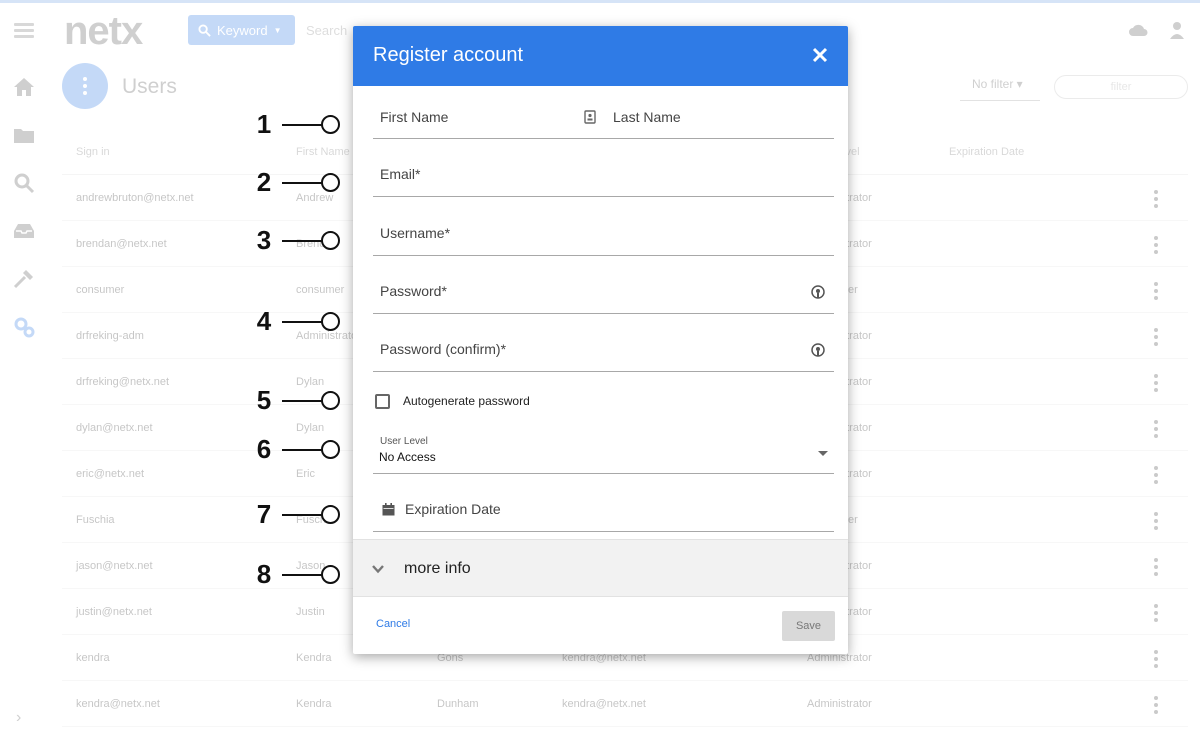 The image size is (1200, 739). What do you see at coordinates (264, 400) in the screenshot?
I see `callout-number: 5` at bounding box center [264, 400].